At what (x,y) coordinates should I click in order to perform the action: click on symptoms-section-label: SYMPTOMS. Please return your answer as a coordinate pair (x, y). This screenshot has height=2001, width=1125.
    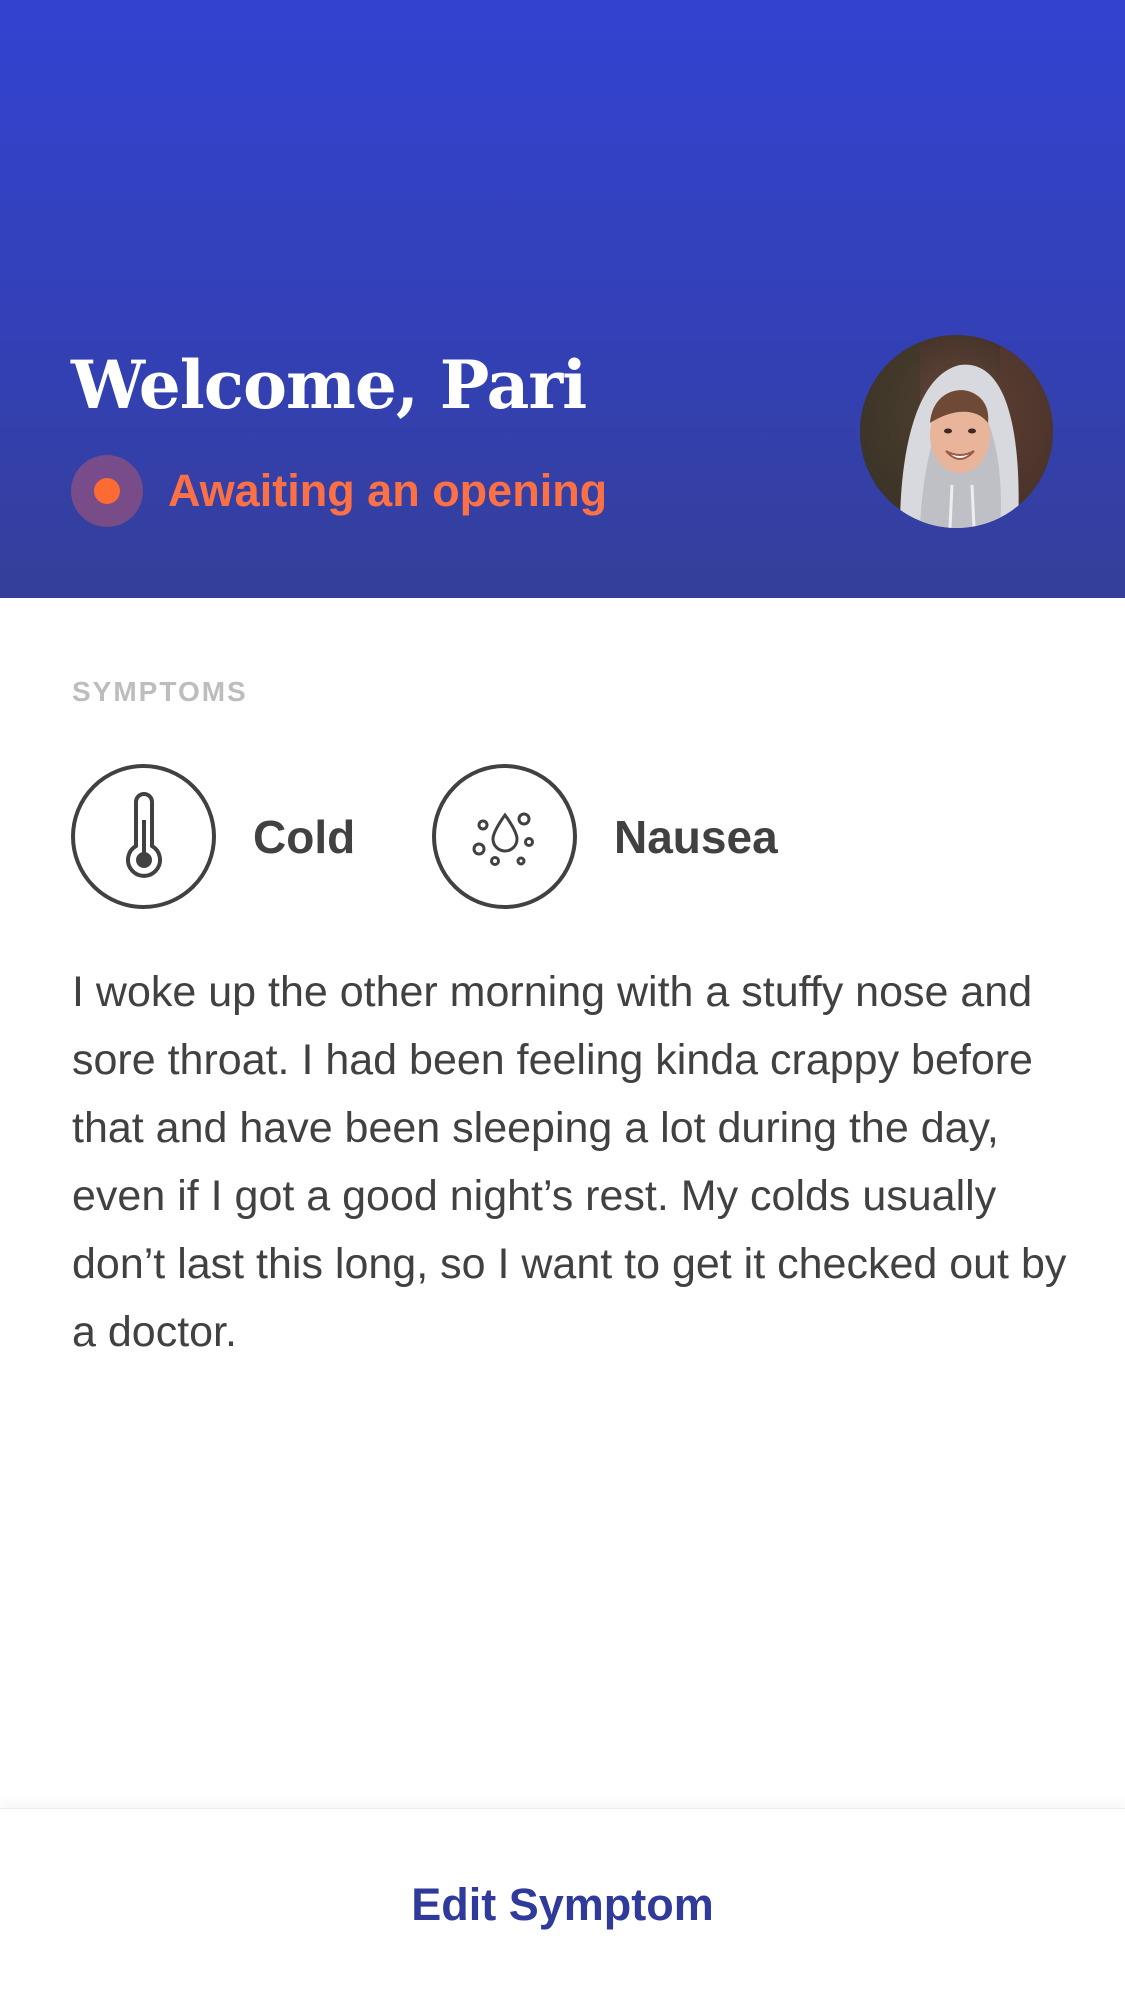
    Looking at the image, I should click on (160, 691).